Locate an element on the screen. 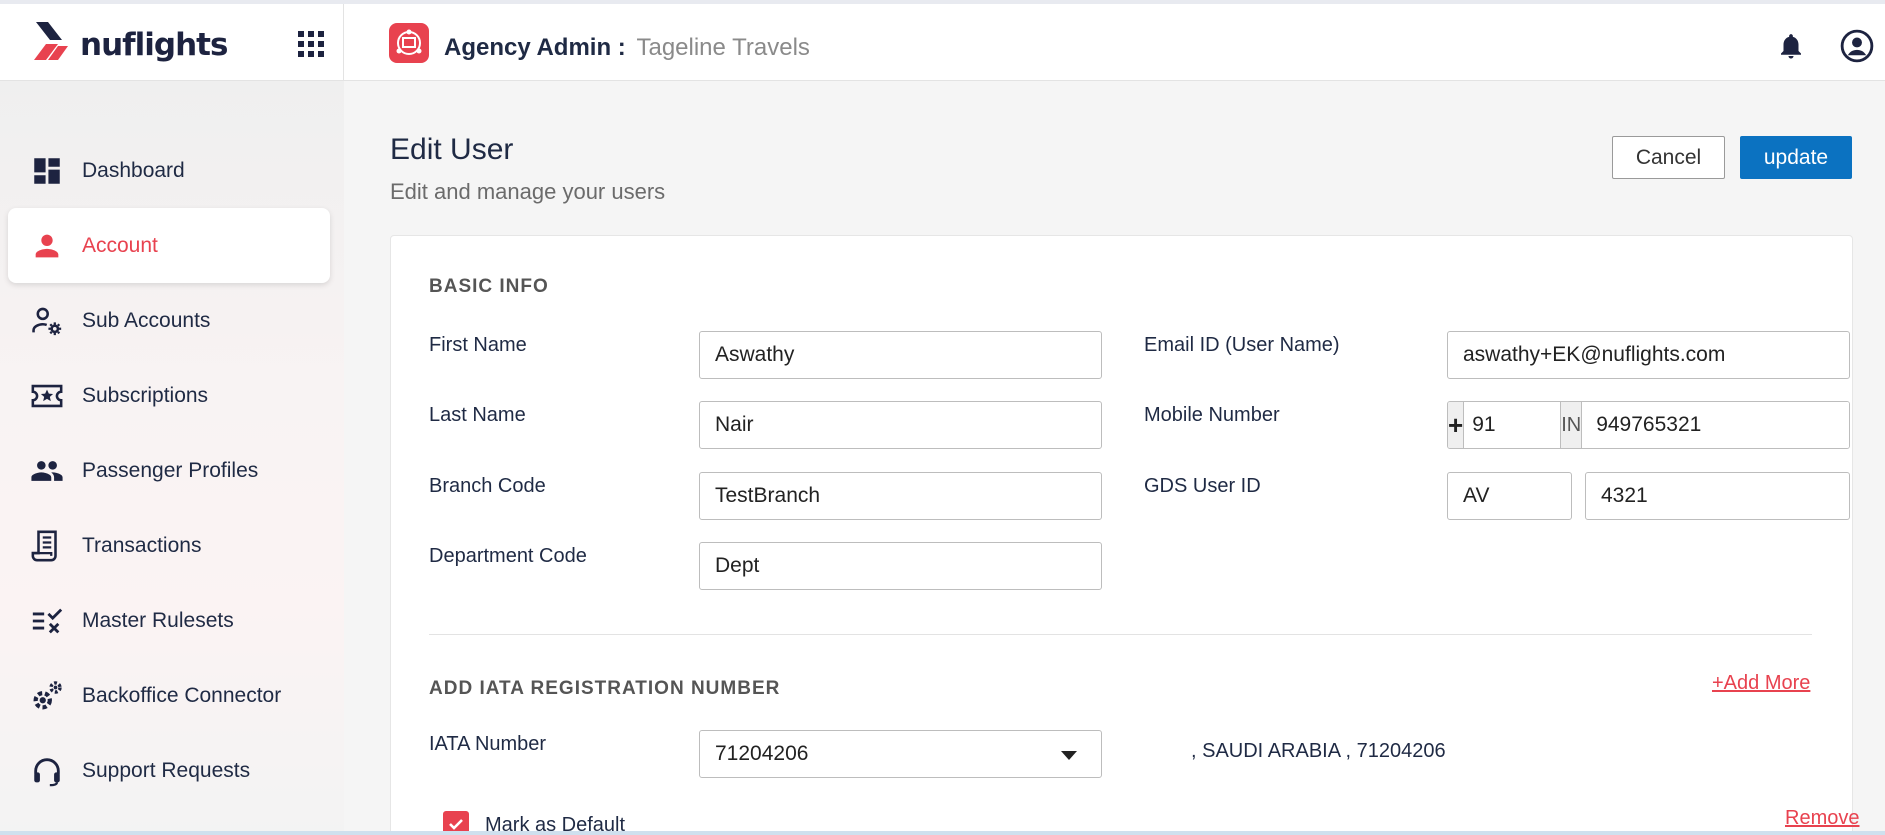 This screenshot has height=835, width=1885. branch-code-label: Branch Code is located at coordinates (487, 486).